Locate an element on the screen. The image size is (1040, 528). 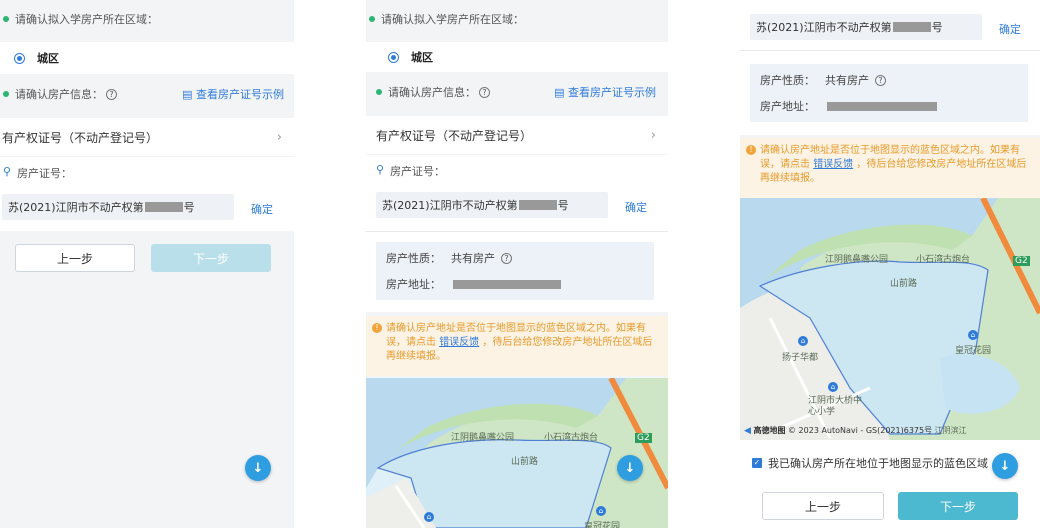
navigation-arrow-icon: ◀ is located at coordinates (747, 431).